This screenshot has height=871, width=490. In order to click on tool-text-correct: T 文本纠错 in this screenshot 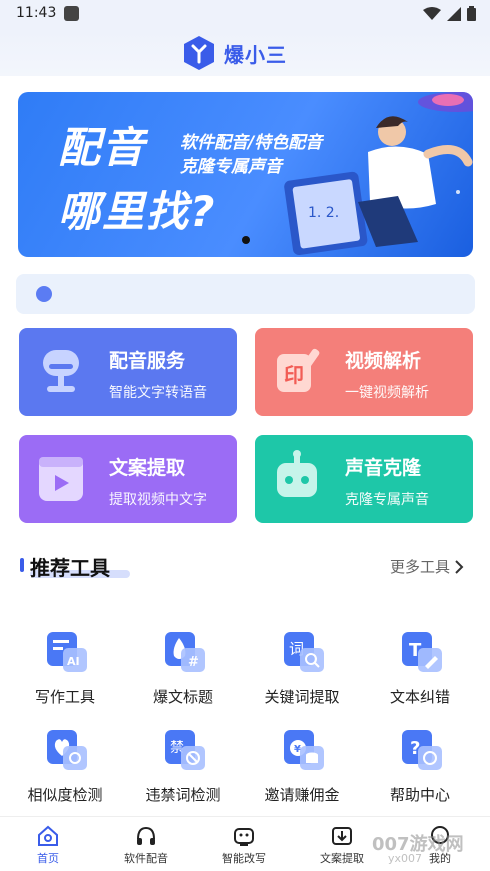, I will do `click(420, 672)`.